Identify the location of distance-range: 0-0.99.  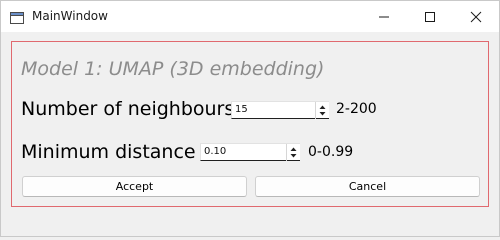
(331, 152).